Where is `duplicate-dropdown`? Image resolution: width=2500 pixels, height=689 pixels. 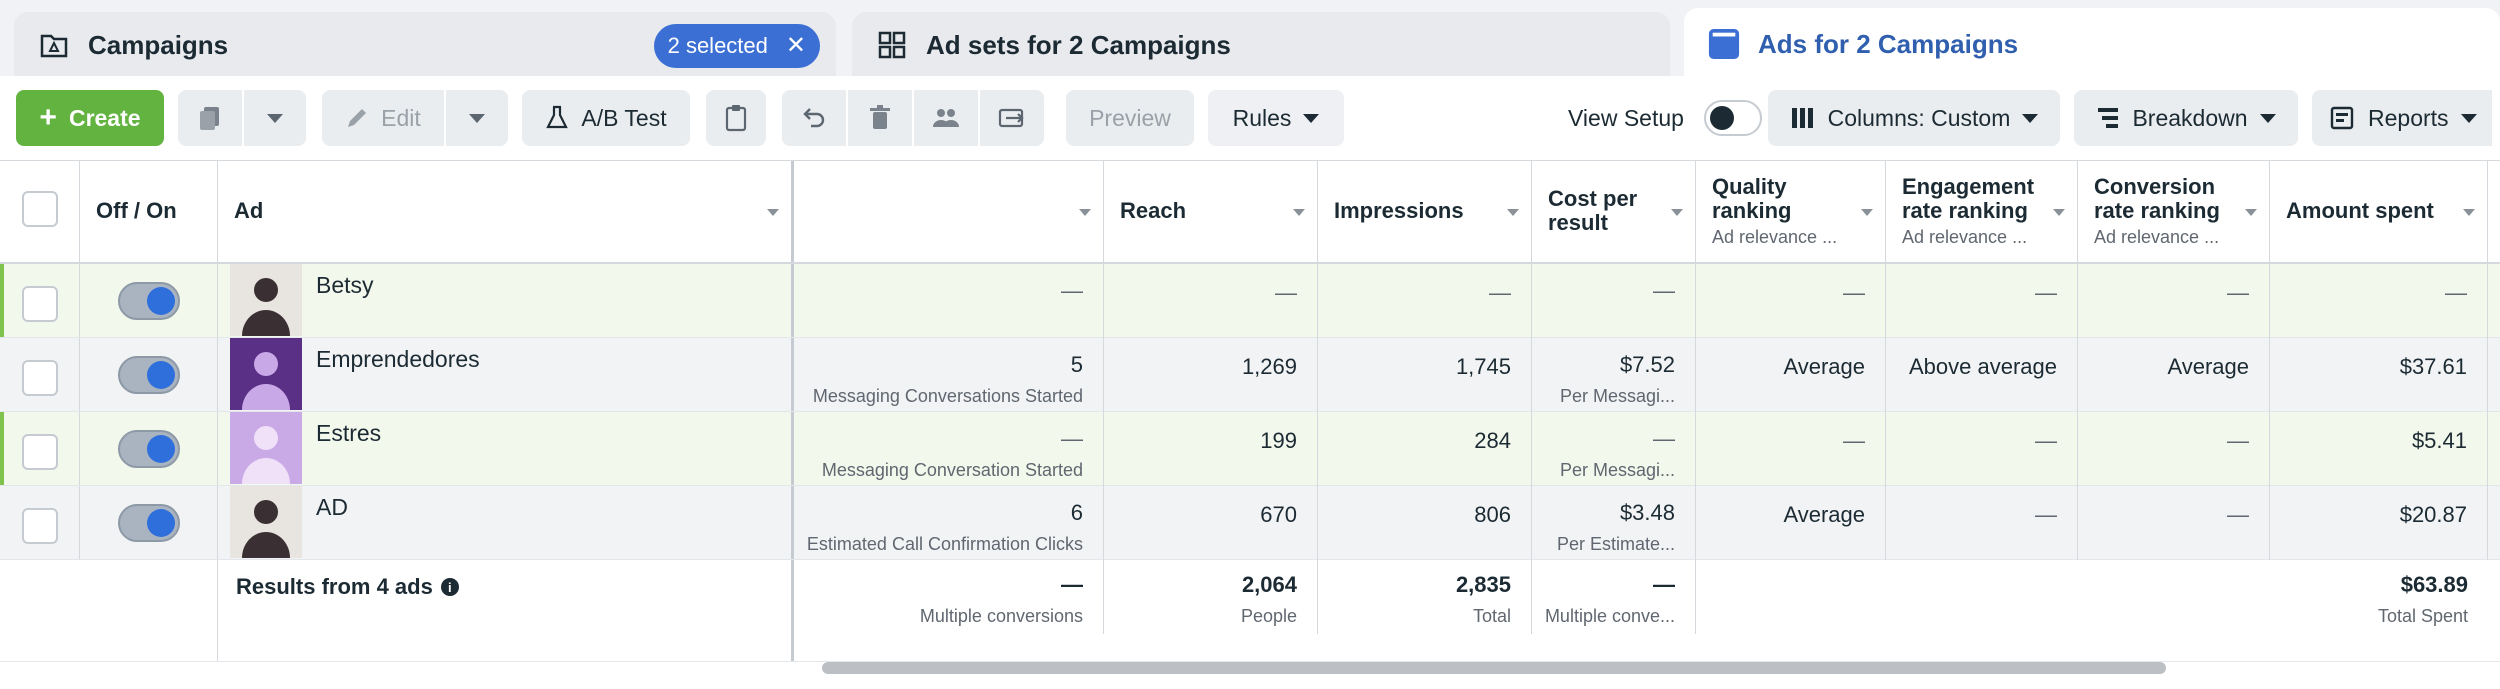
duplicate-dropdown is located at coordinates (275, 118).